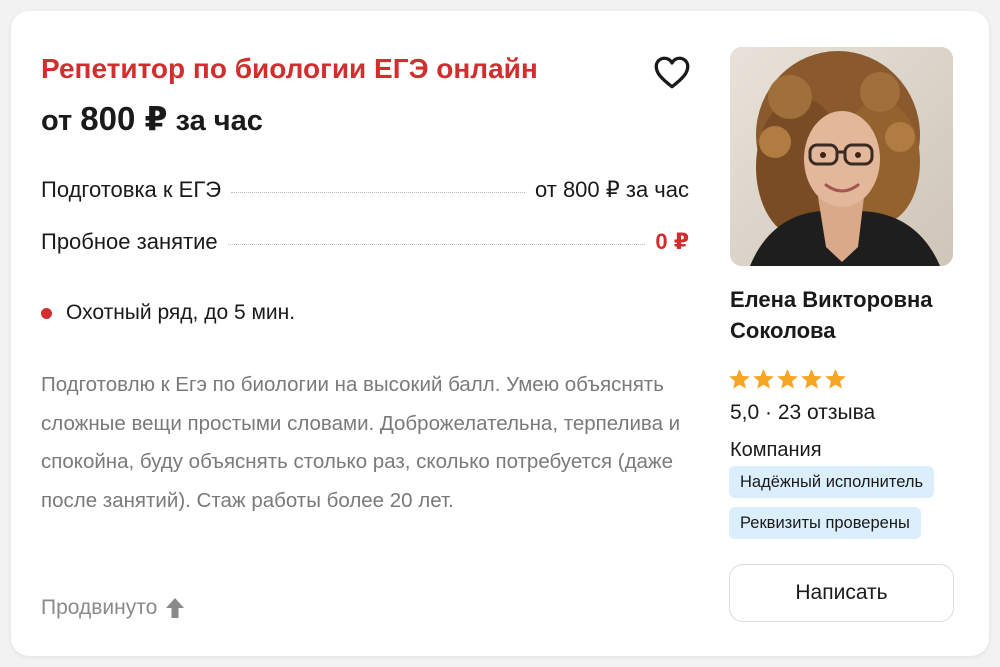 The image size is (1000, 667). I want to click on metro-location: Охотный ряд, до 5 мин., so click(168, 313).